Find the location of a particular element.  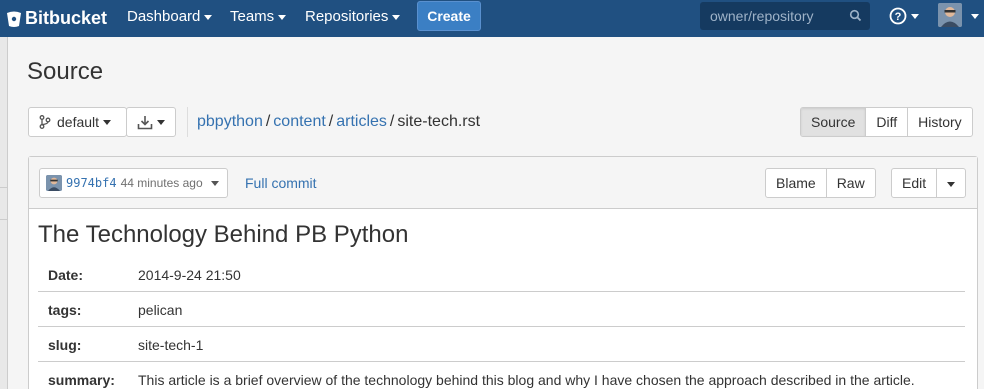

field-name: slug: is located at coordinates (65, 345).